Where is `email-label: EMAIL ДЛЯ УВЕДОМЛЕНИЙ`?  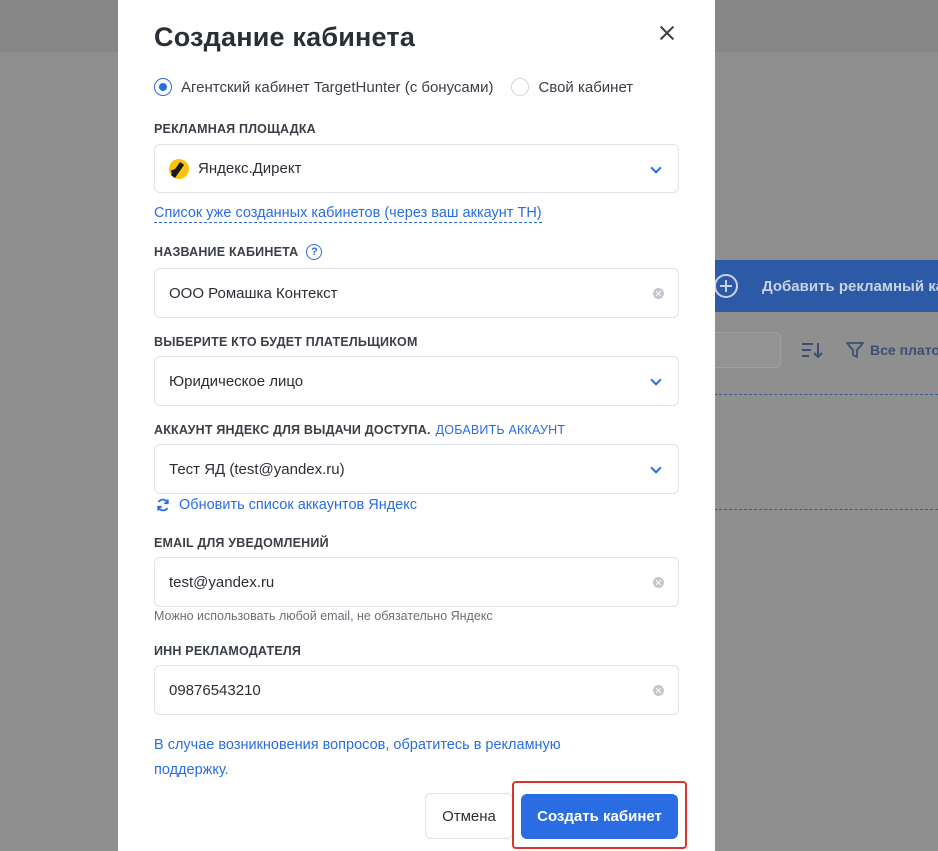
email-label: EMAIL ДЛЯ УВЕДОМЛЕНИЙ is located at coordinates (241, 543).